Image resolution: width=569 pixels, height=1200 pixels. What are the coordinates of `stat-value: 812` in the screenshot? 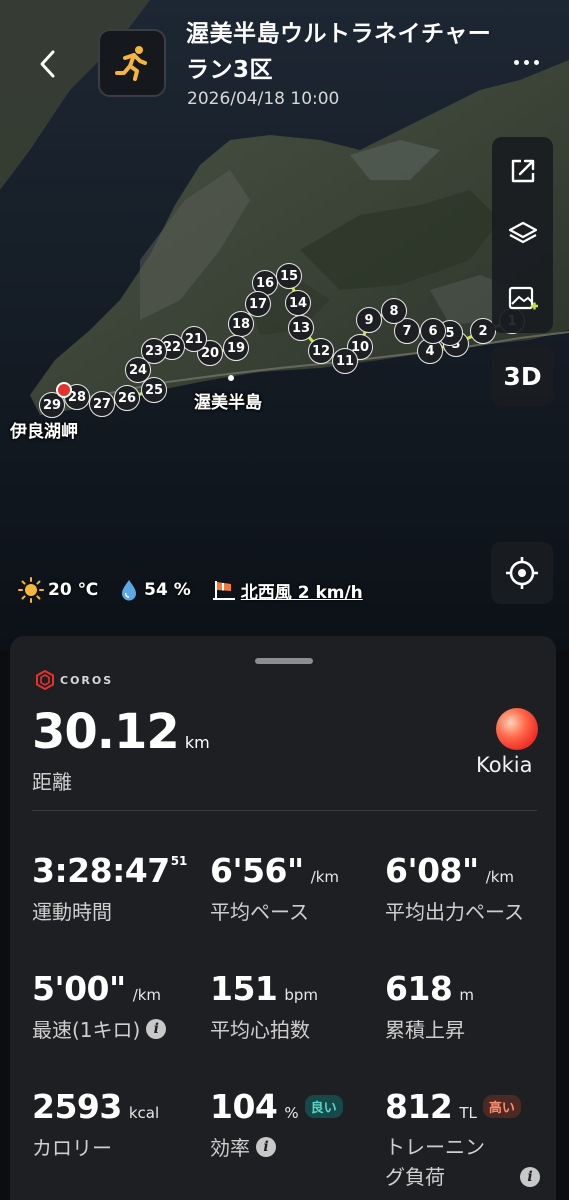 It's located at (419, 1106).